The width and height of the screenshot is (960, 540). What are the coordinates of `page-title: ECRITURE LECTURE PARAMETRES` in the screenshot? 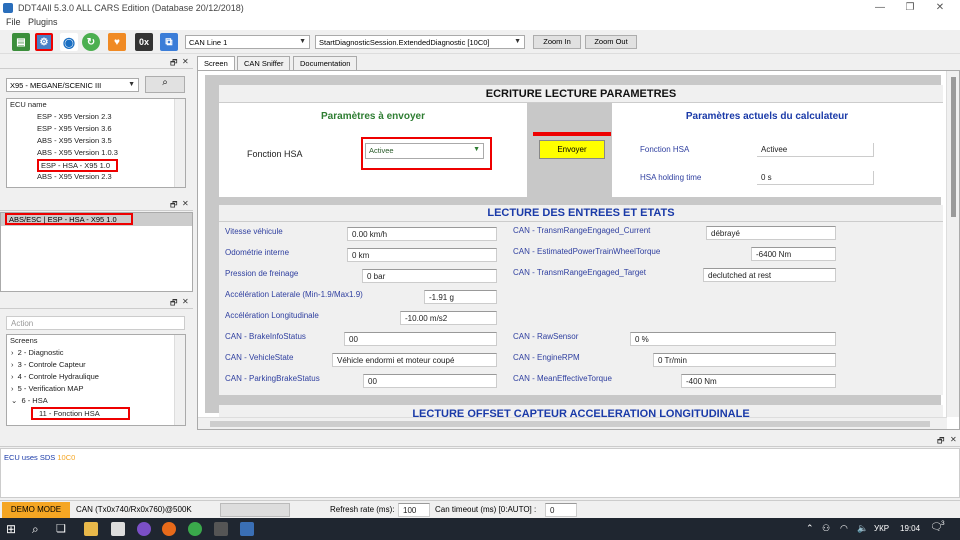 It's located at (581, 94).